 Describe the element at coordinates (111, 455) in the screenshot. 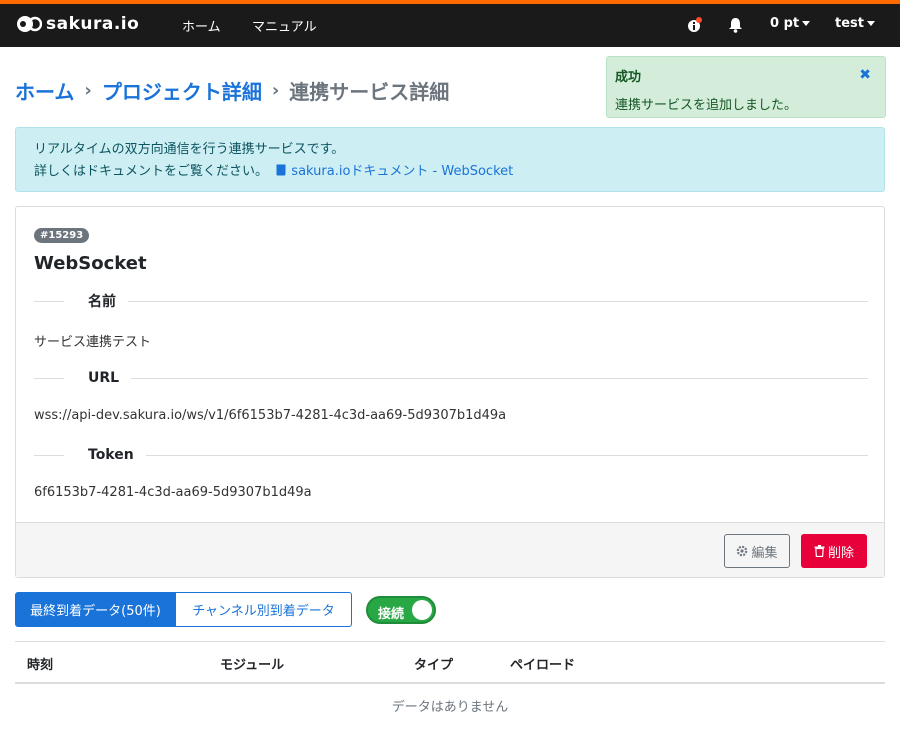

I see `token-label: Token` at that location.